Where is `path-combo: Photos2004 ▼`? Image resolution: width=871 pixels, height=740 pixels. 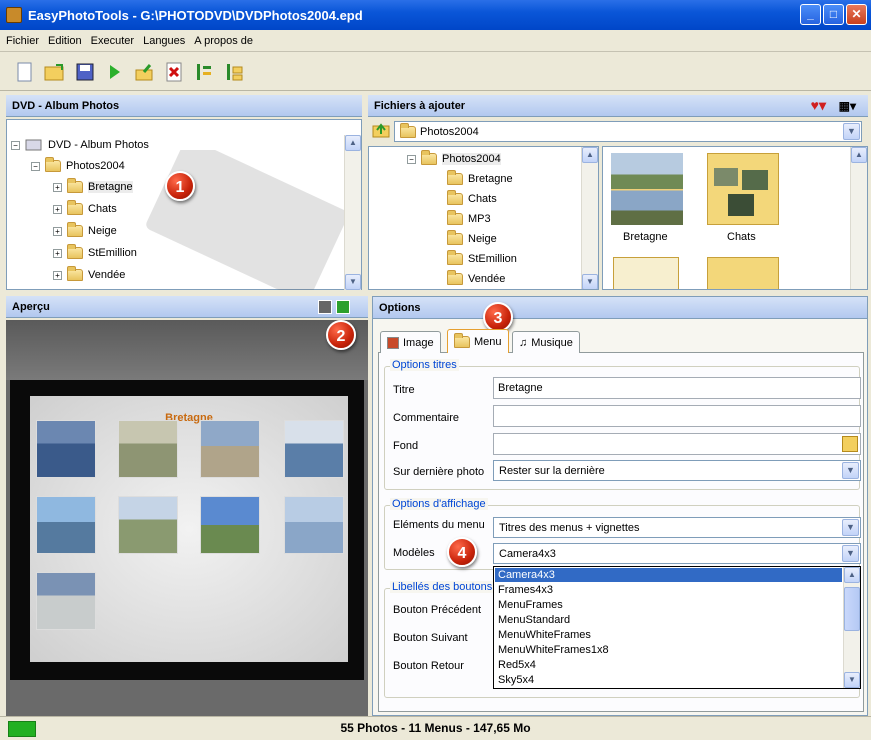
path-combo: Photos2004 ▼ is located at coordinates (628, 131).